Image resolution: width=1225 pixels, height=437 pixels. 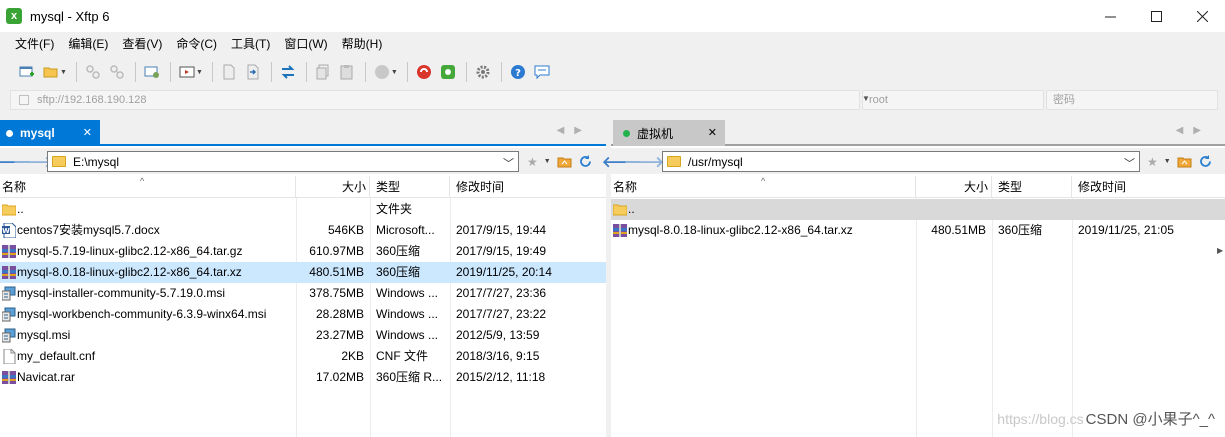 I want to click on table-row: my_default.cnf 2KB CNF 文件 2018/3/16, 9:15, so click(x=303, y=356).